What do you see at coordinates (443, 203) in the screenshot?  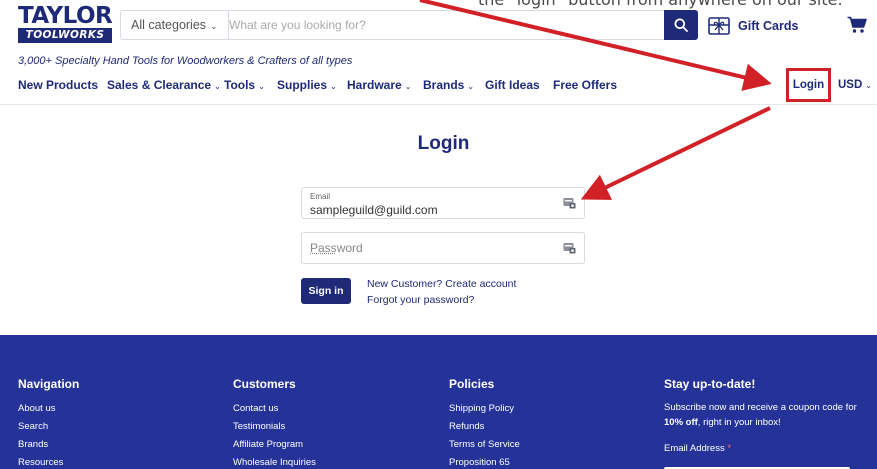 I see `email-field: Email sampleguild@guild.com` at bounding box center [443, 203].